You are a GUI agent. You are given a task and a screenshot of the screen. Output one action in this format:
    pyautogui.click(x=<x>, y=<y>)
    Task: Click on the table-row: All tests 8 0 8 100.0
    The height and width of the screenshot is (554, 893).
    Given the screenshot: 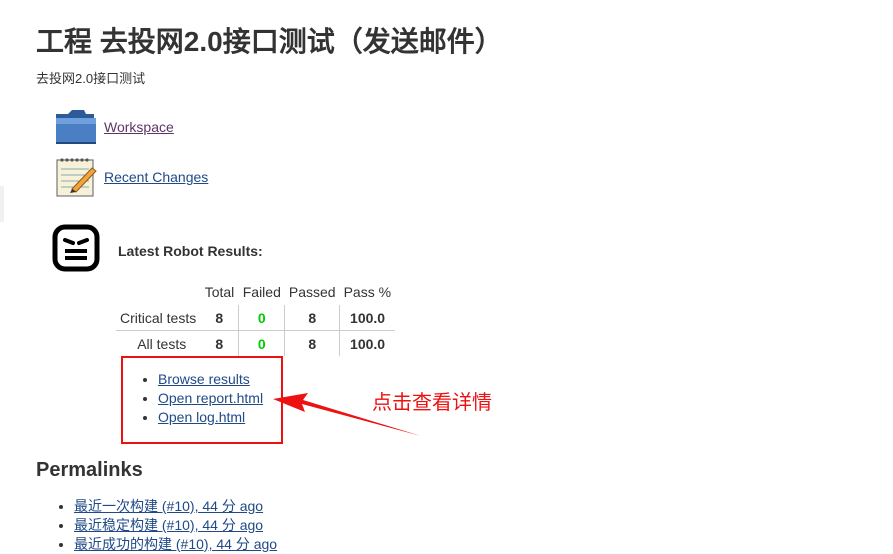 What is the action you would take?
    pyautogui.click(x=256, y=343)
    